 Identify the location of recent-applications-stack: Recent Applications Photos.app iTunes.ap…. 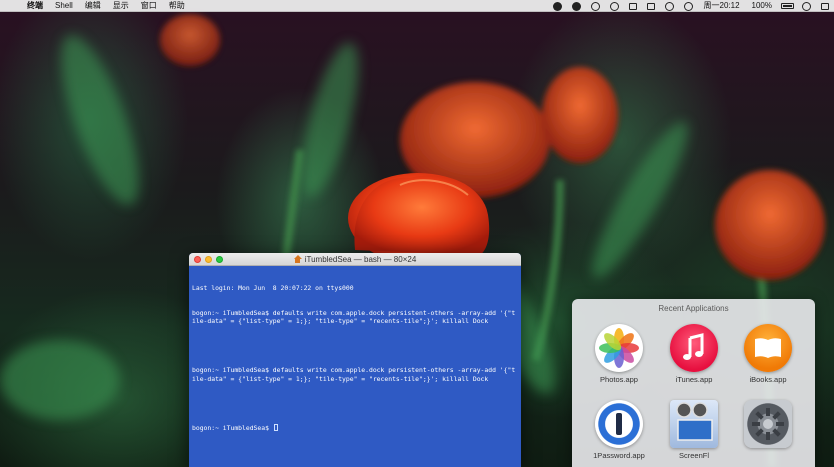
(693, 383).